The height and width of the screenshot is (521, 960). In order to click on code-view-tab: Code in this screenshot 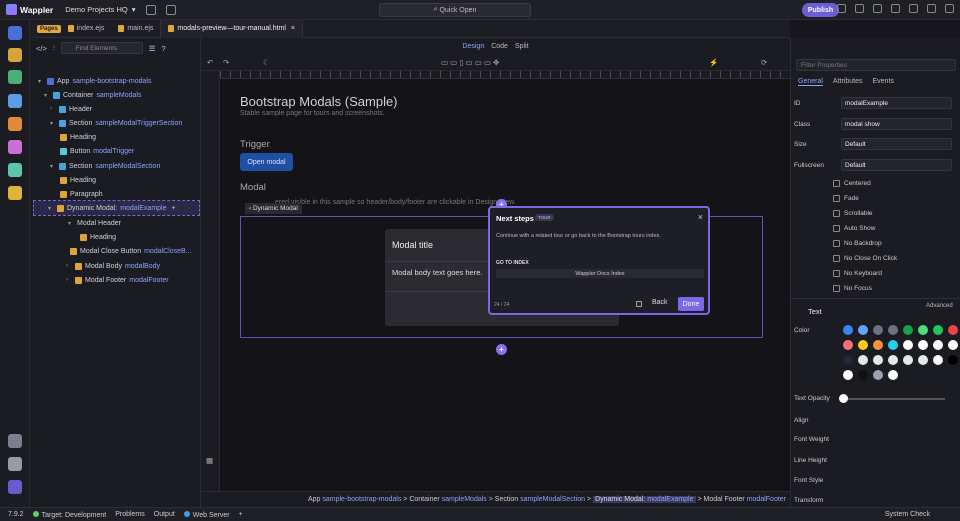, I will do `click(499, 46)`.